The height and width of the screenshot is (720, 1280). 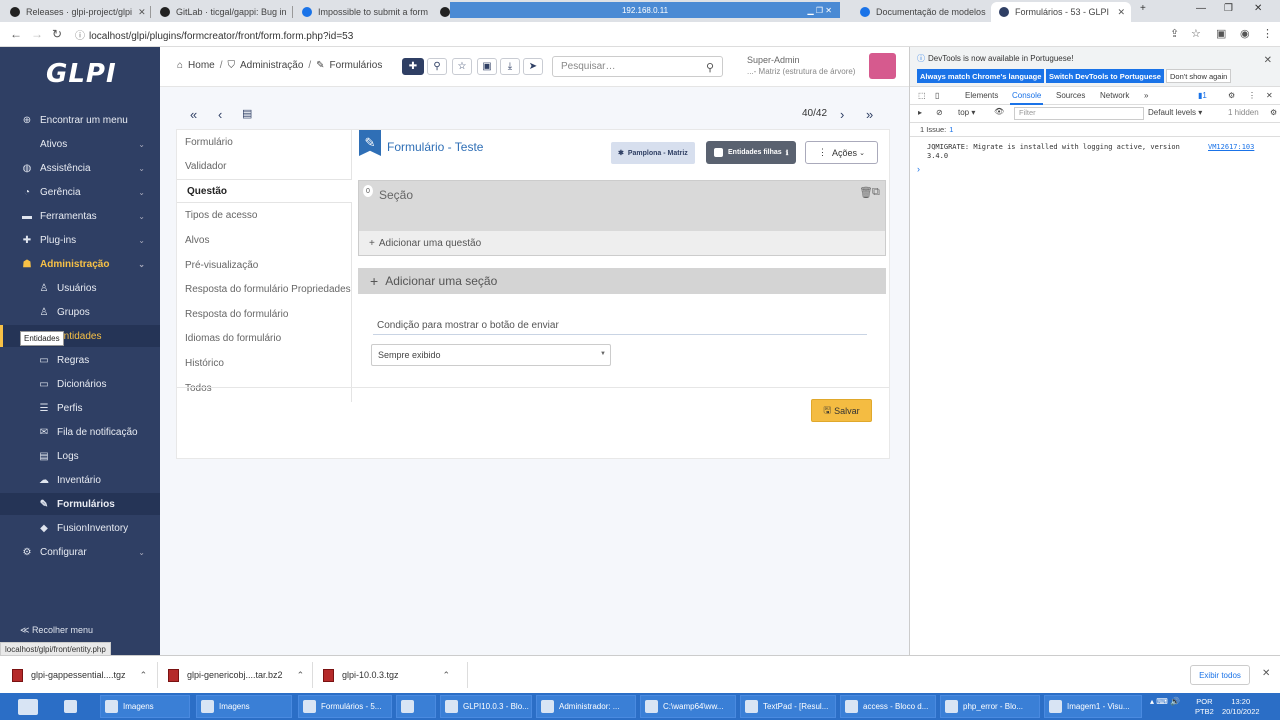 I want to click on last-page-icon: », so click(x=869, y=114).